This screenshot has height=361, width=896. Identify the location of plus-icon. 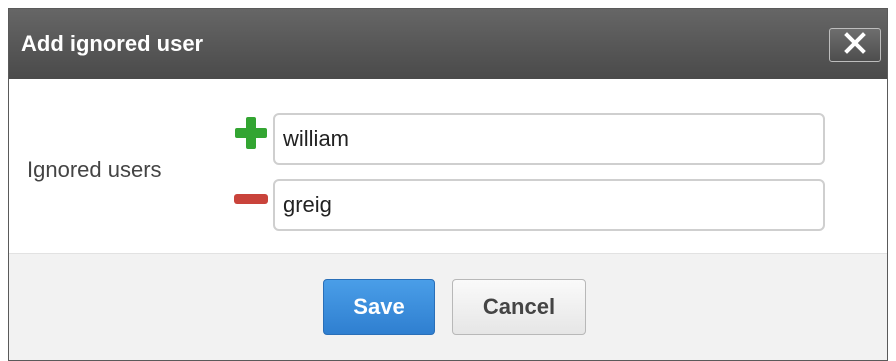
(251, 133).